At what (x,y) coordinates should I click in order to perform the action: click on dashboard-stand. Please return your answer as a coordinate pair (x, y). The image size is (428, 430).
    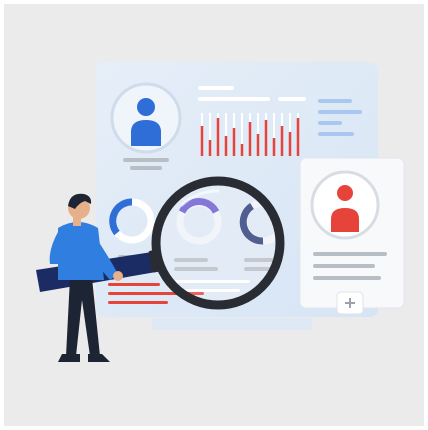
    Looking at the image, I should click on (232, 324).